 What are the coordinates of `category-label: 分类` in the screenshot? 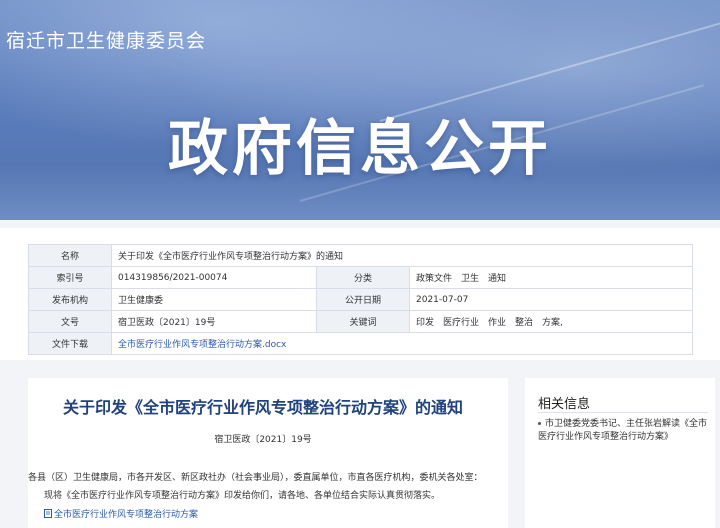 It's located at (363, 277).